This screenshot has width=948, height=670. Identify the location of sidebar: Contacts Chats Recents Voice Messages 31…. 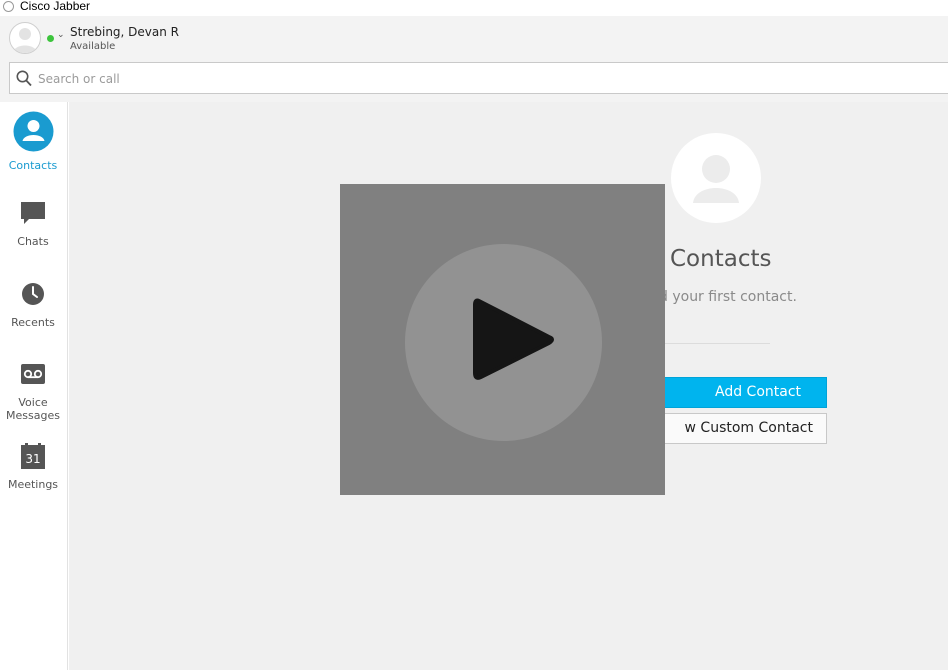
(34, 386).